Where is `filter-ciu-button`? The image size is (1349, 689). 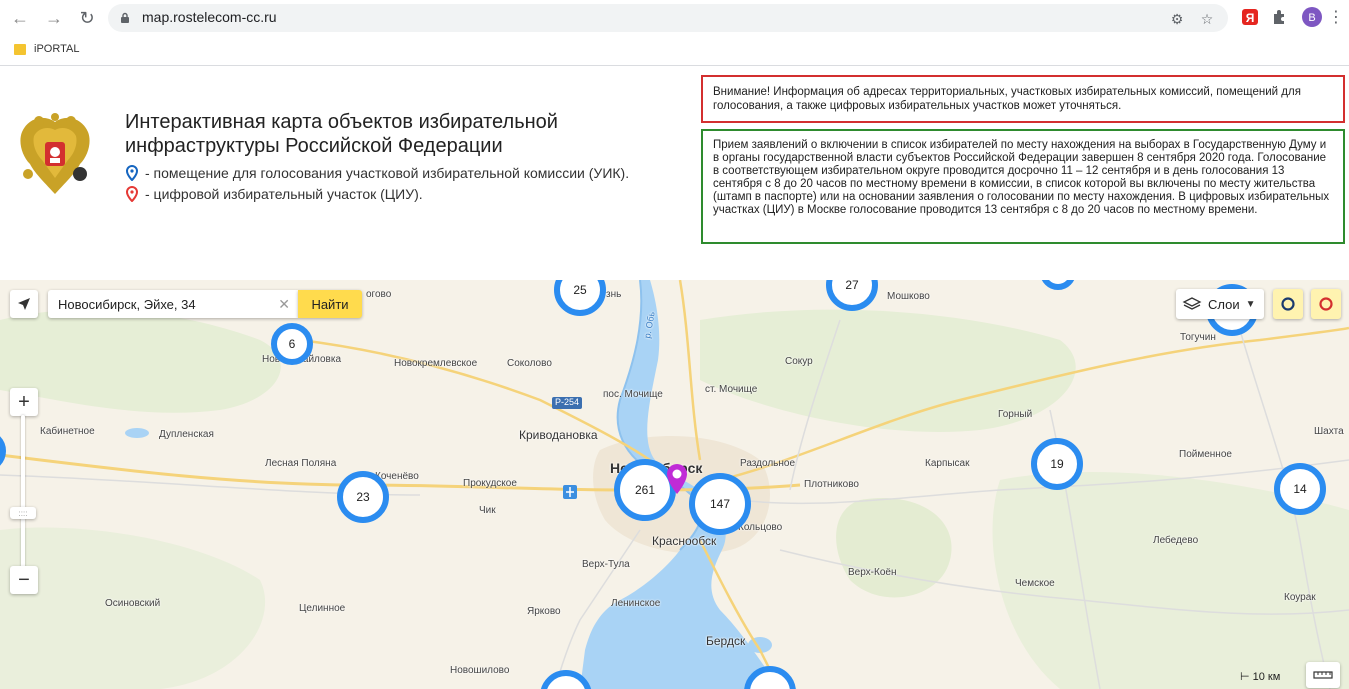
filter-ciu-button is located at coordinates (1326, 304).